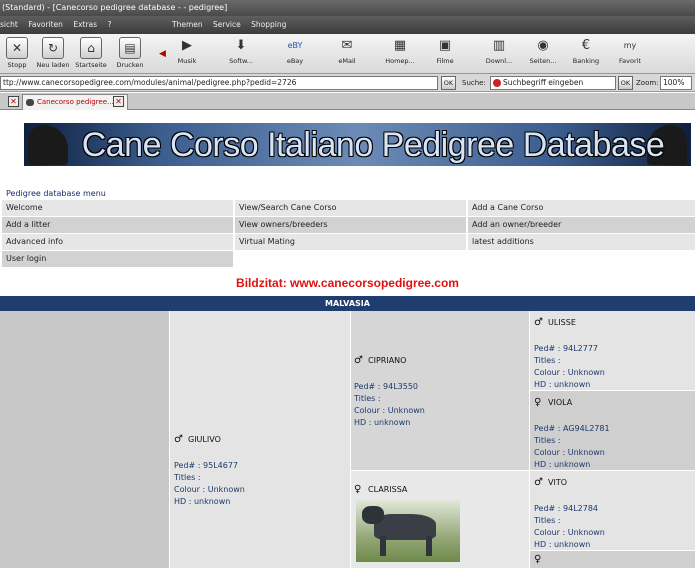 This screenshot has height=568, width=695. Describe the element at coordinates (130, 54) in the screenshot. I see `print-button: ▤ Drucken` at that location.